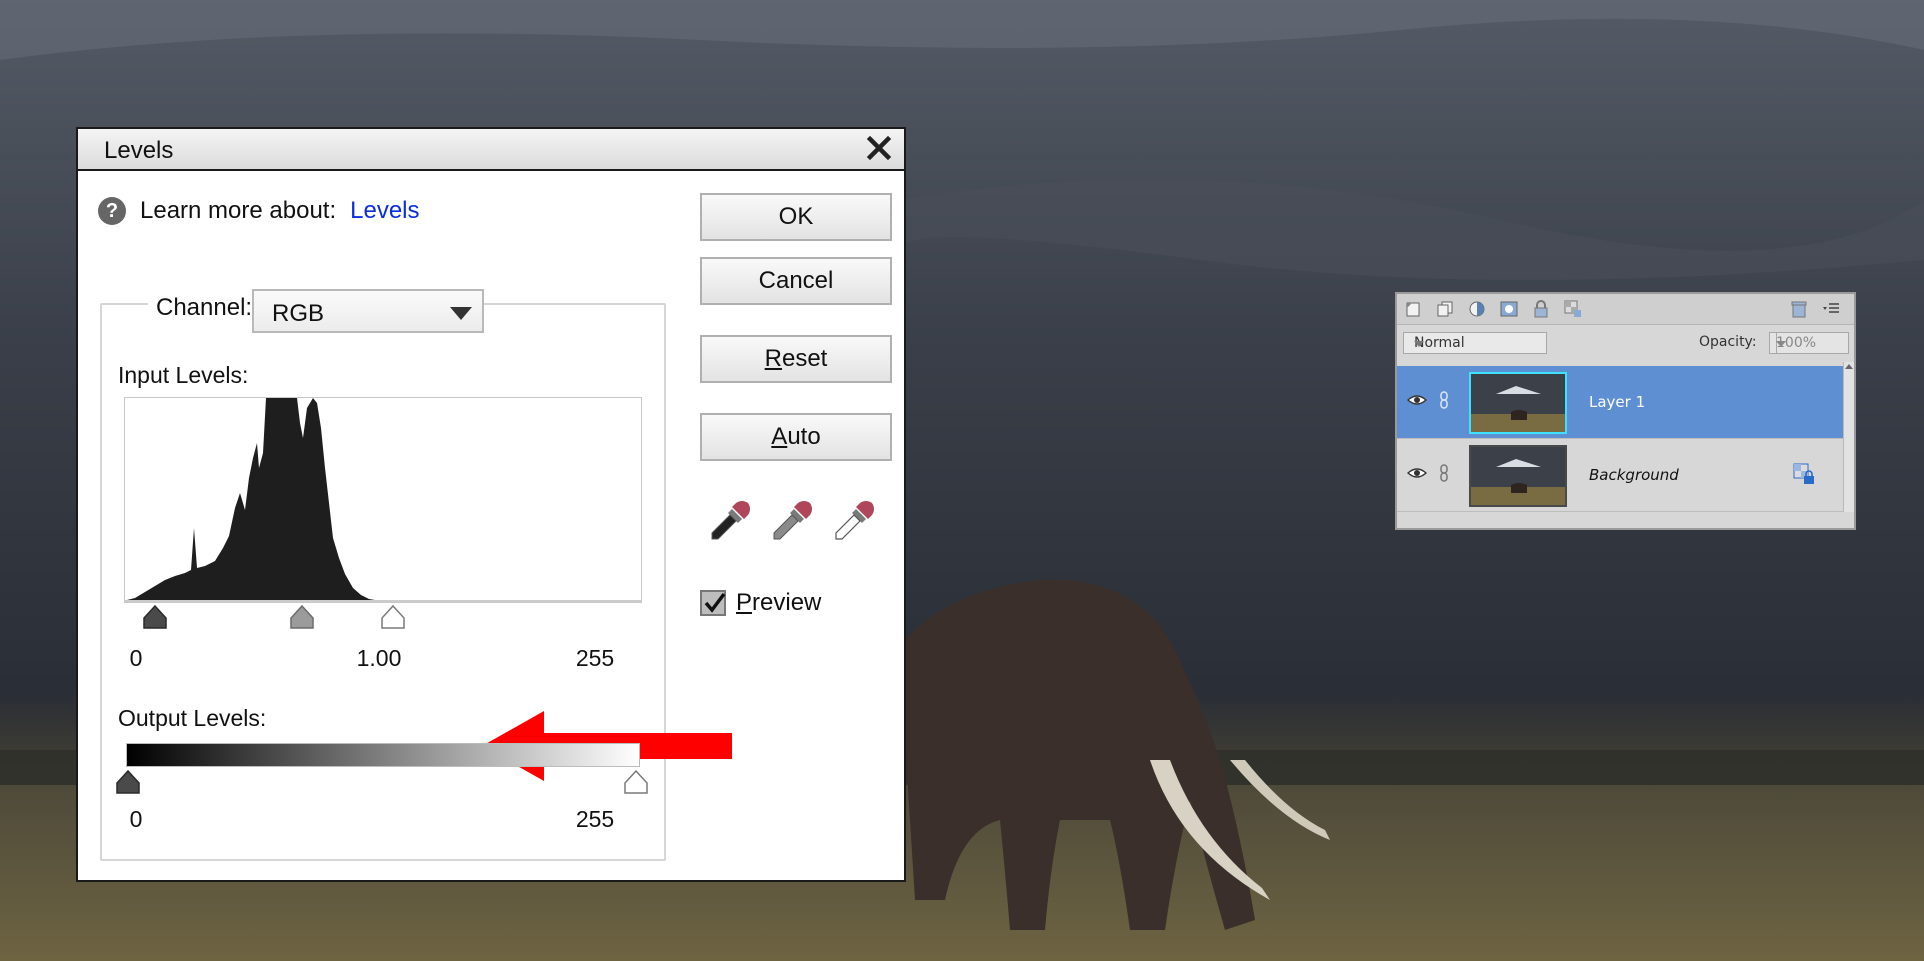  I want to click on preview-checkbox: Preview, so click(760, 603).